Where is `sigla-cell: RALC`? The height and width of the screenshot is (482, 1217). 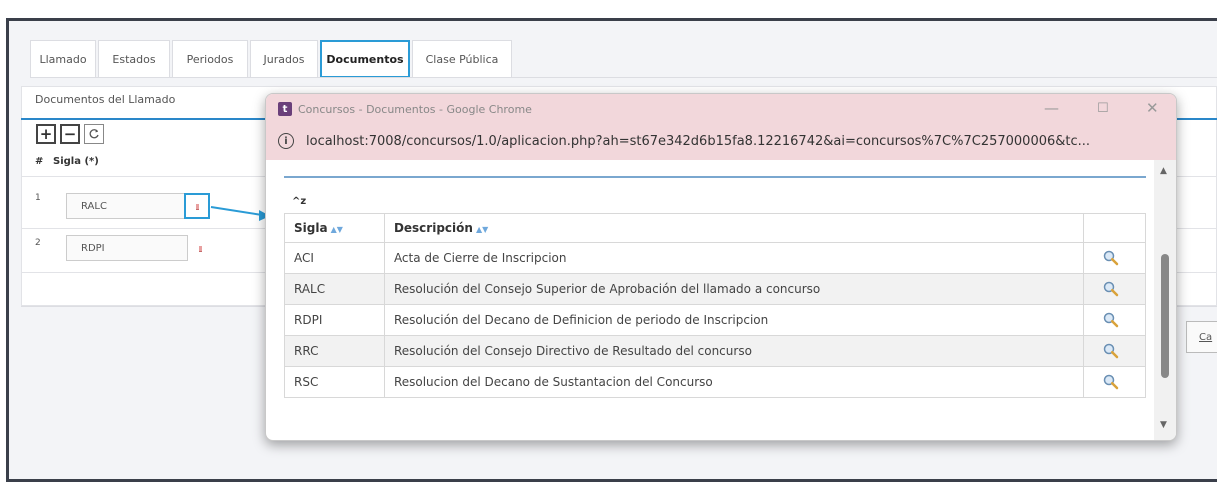 sigla-cell: RALC is located at coordinates (334, 289).